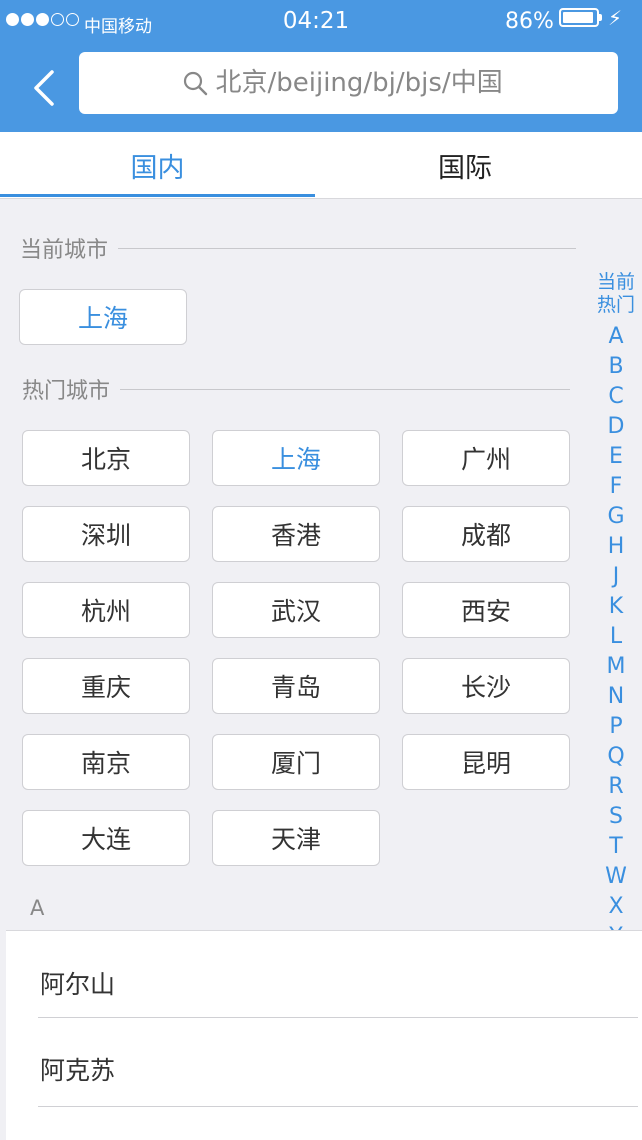 This screenshot has height=1140, width=642. Describe the element at coordinates (616, 906) in the screenshot. I see `index-letter: X` at that location.